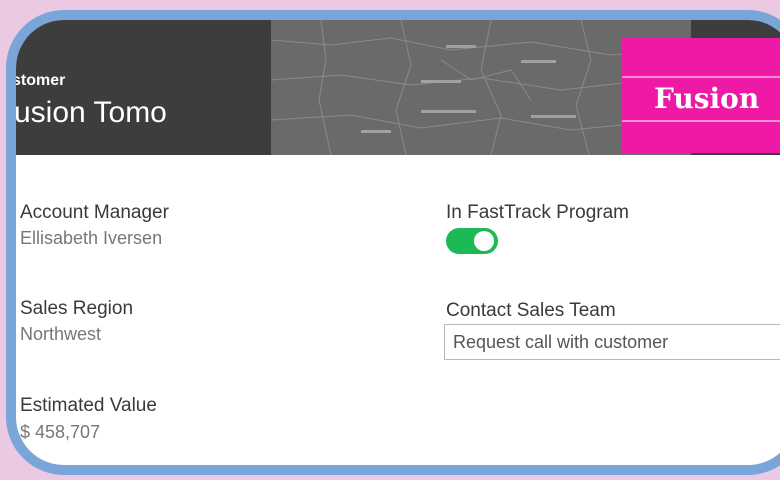 The width and height of the screenshot is (780, 480). Describe the element at coordinates (90, 112) in the screenshot. I see `customer-name: usion Tomo` at that location.